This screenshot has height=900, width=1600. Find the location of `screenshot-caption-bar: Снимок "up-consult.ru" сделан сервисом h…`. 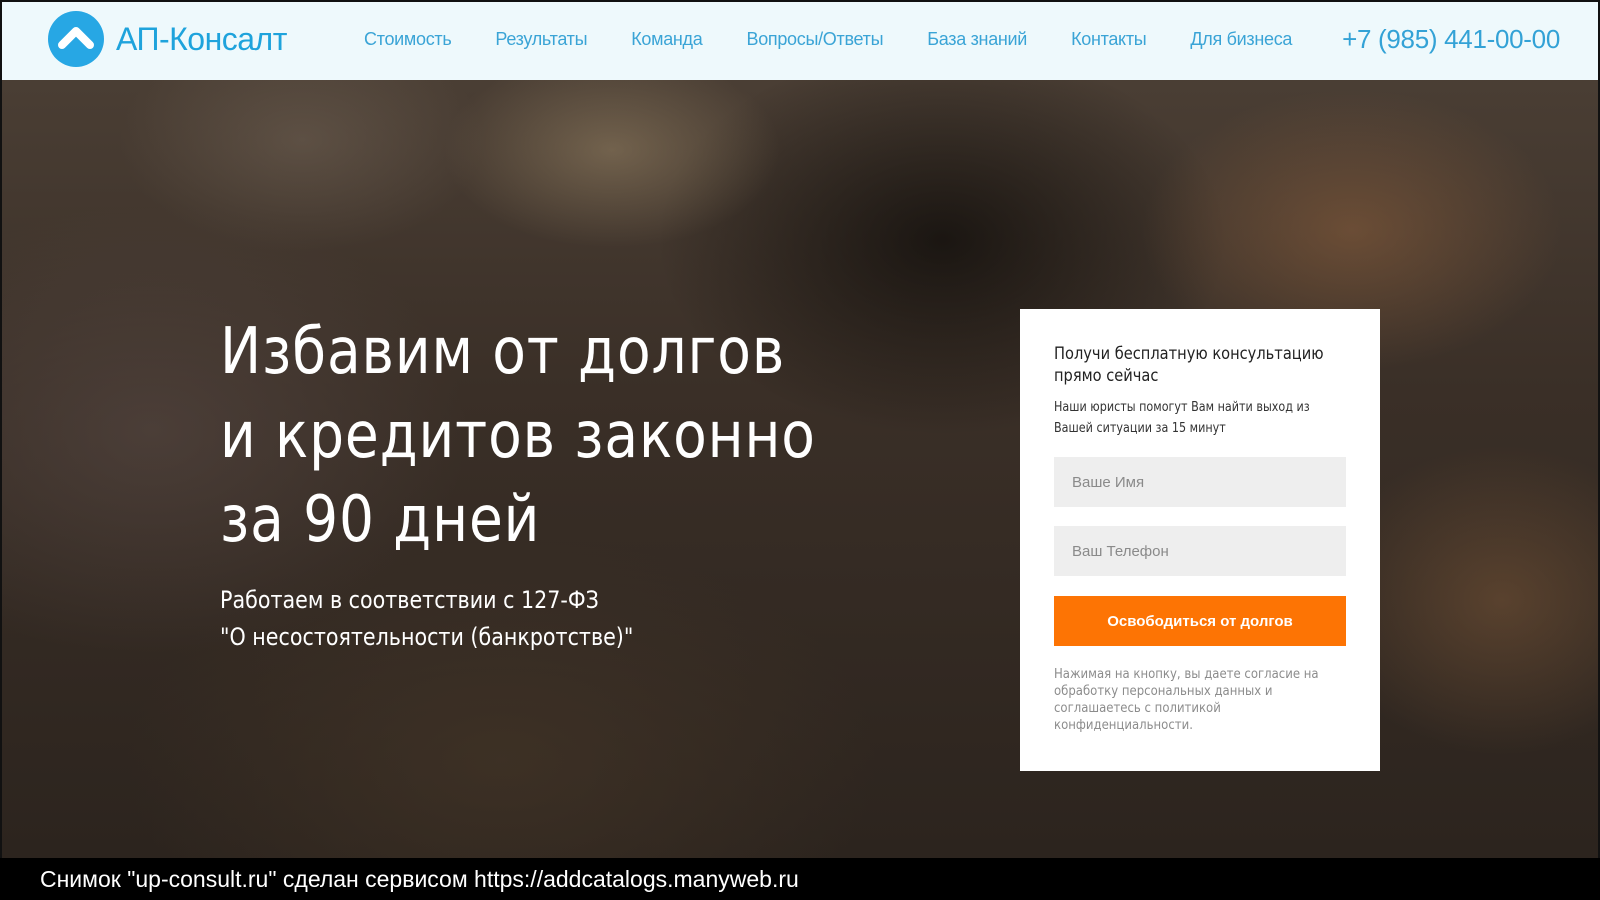

screenshot-caption-bar: Снимок "up-consult.ru" сделан сервисом h… is located at coordinates (800, 879).